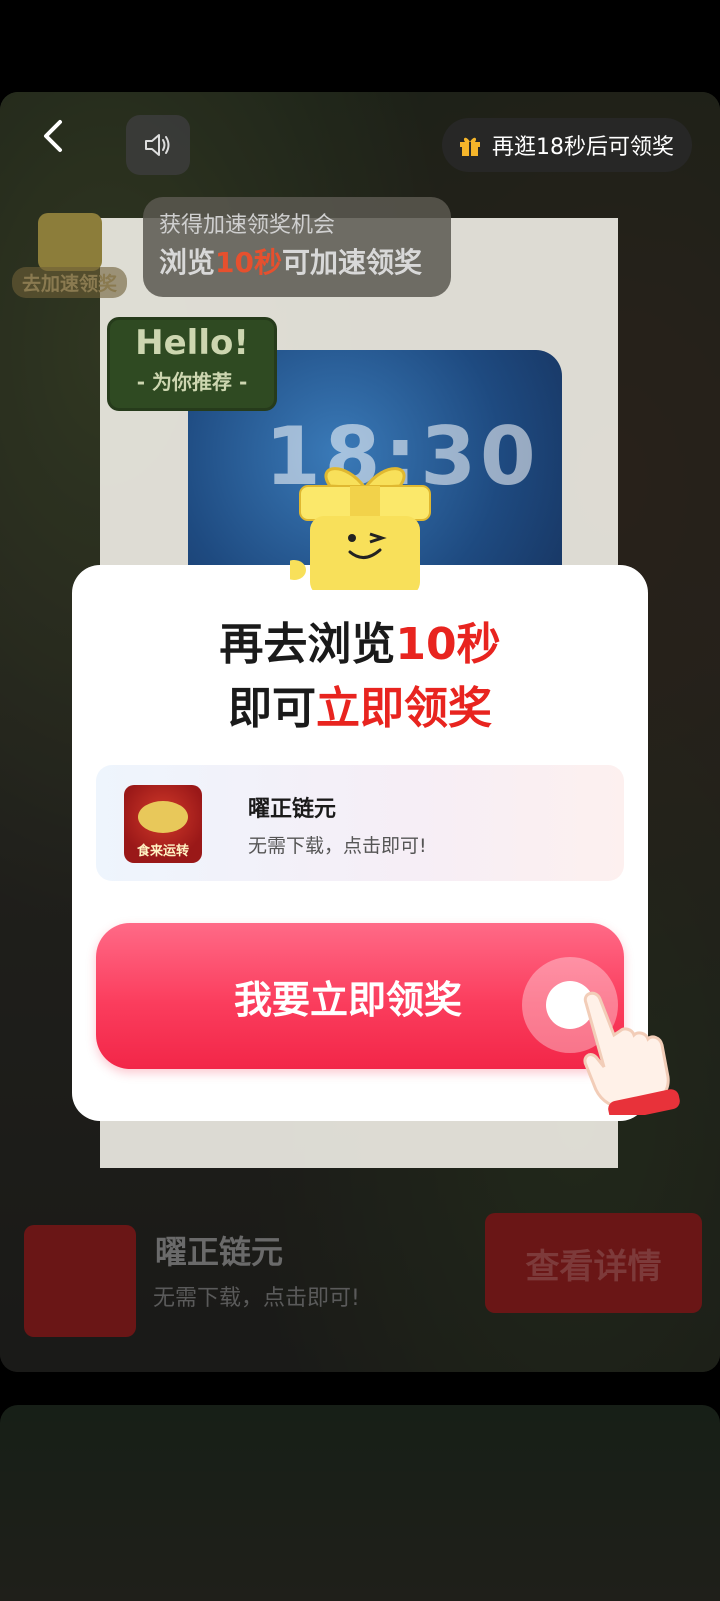  Describe the element at coordinates (192, 343) in the screenshot. I see `hello-title: Hello!` at that location.